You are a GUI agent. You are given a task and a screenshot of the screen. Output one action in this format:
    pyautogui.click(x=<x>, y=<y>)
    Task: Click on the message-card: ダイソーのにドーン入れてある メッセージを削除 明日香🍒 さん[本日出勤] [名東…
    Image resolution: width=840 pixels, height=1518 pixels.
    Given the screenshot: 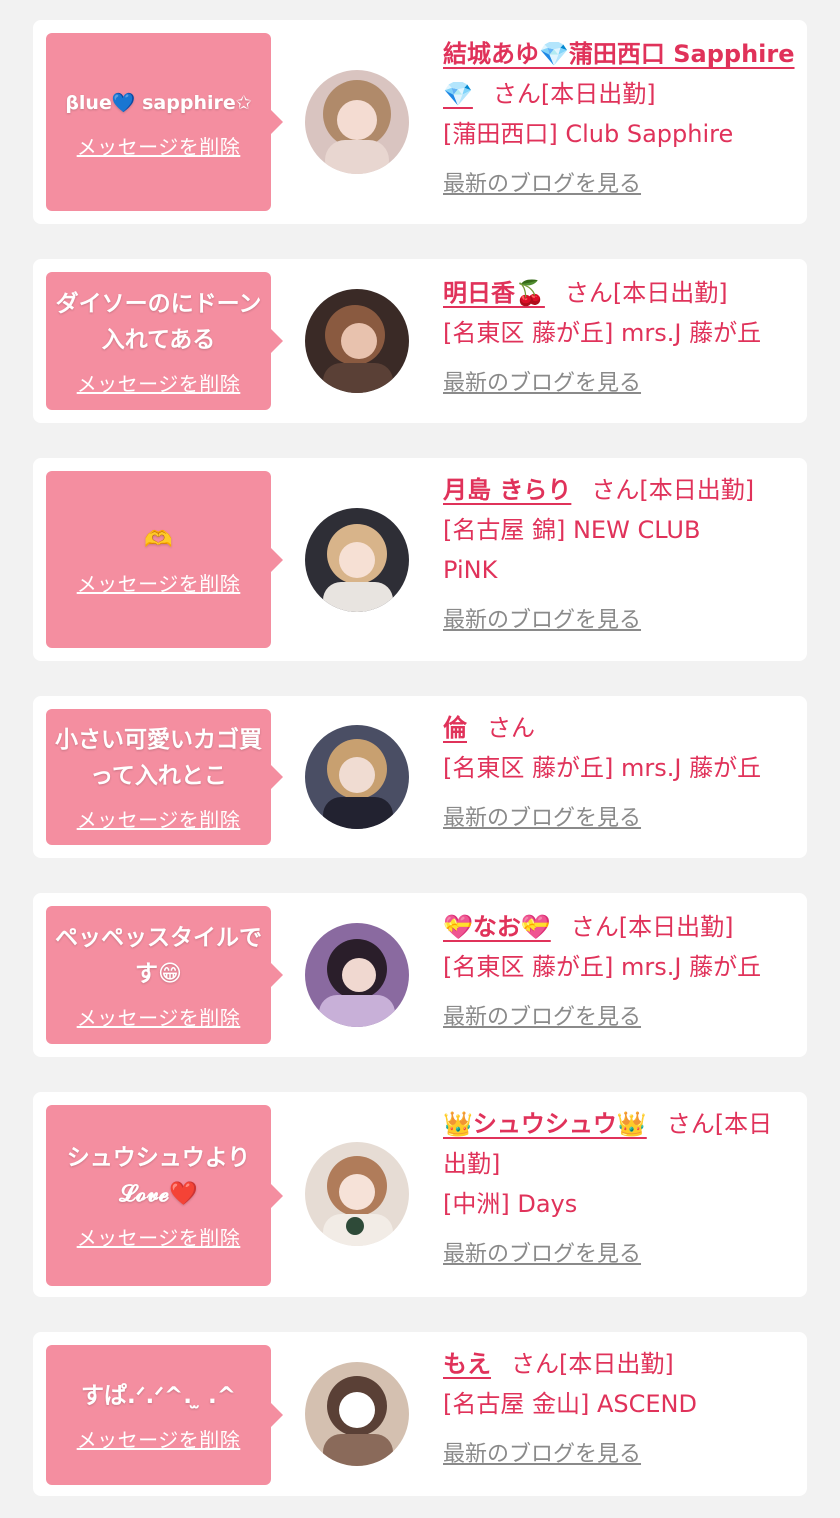 What is the action you would take?
    pyautogui.click(x=420, y=341)
    